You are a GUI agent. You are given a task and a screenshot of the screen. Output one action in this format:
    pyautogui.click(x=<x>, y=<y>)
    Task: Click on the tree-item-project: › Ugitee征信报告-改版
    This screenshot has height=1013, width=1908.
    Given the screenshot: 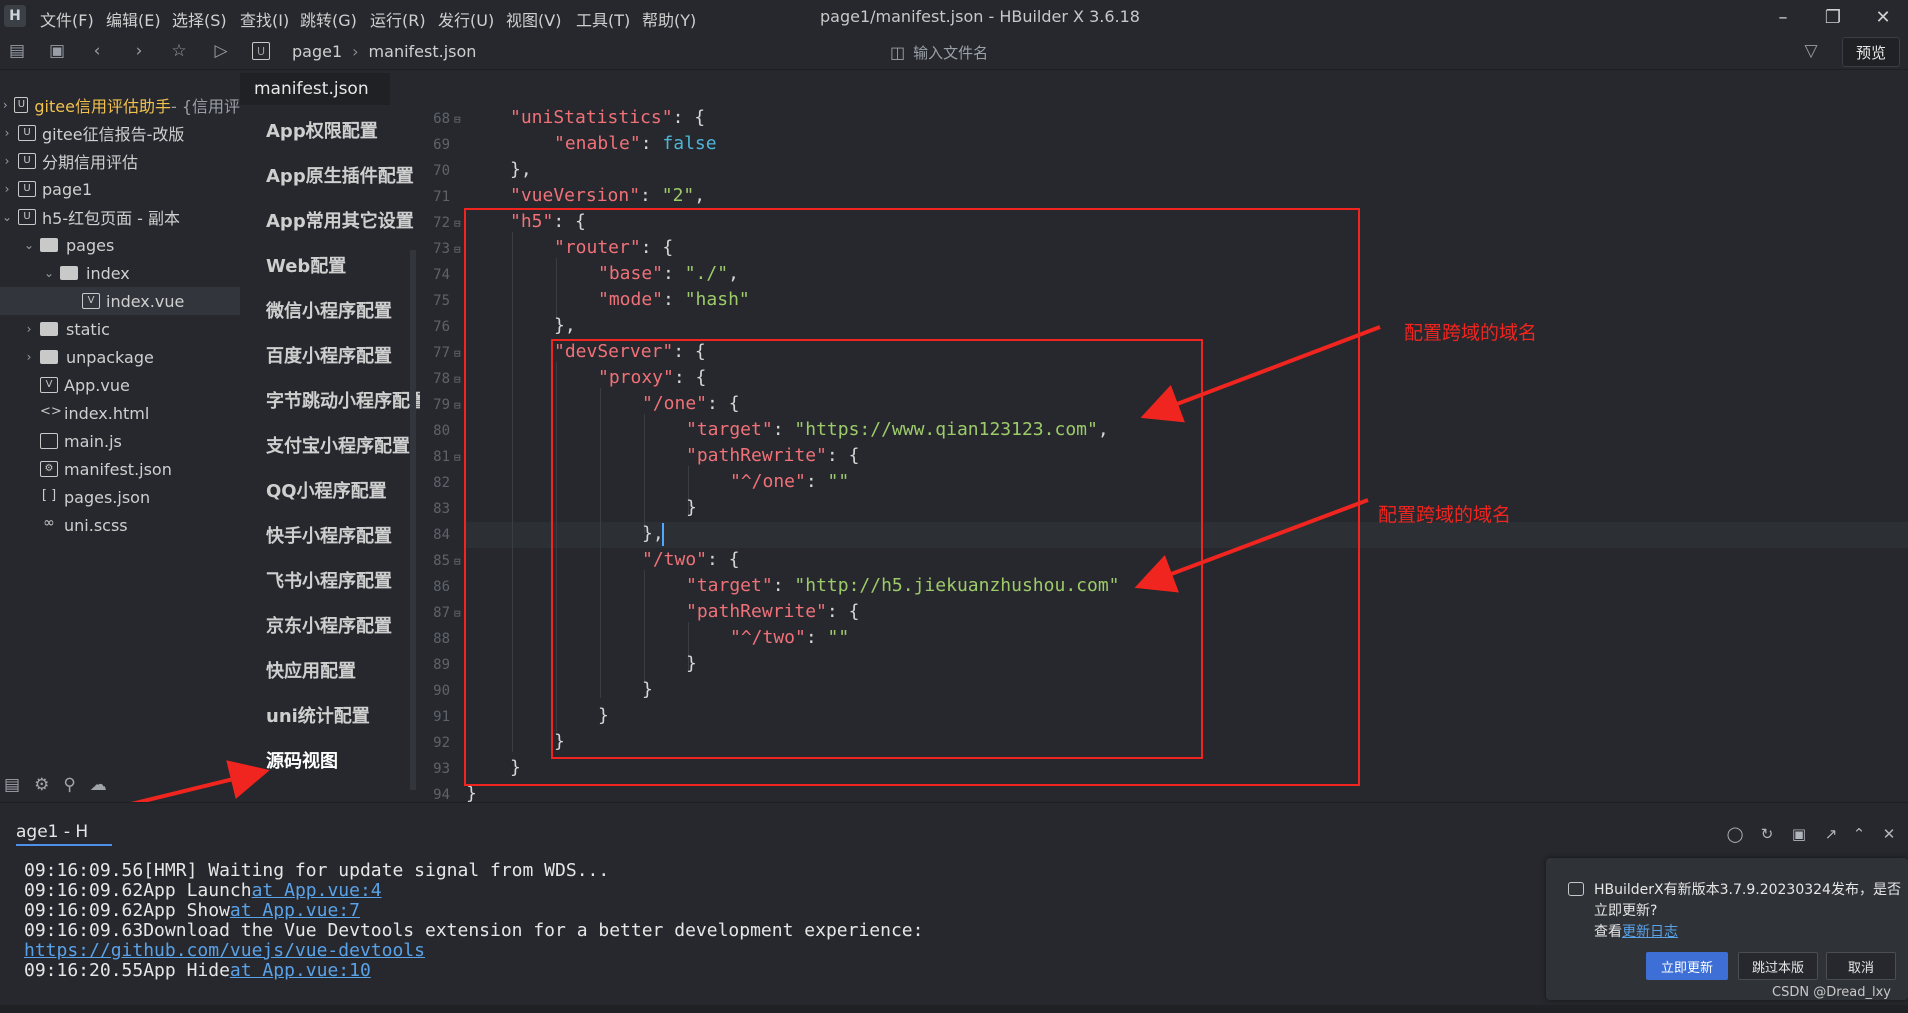 What is the action you would take?
    pyautogui.click(x=120, y=133)
    